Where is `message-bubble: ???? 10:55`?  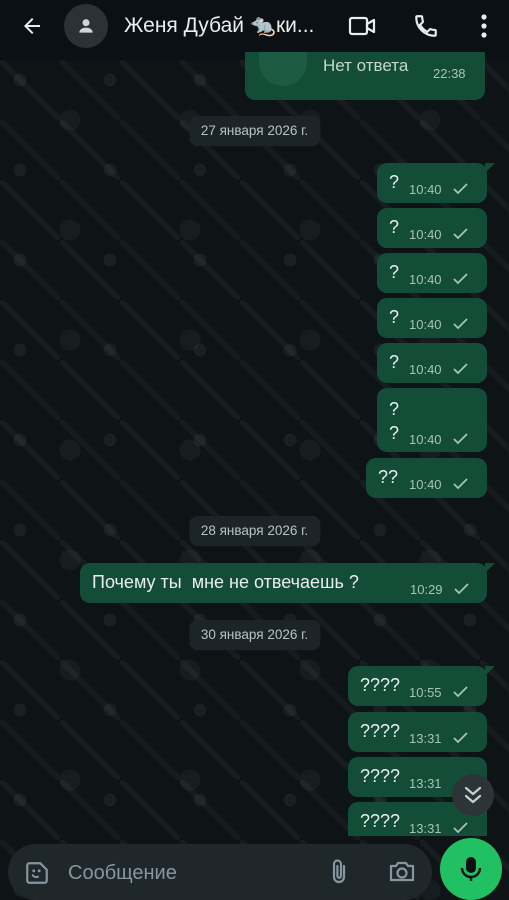
message-bubble: ???? 10:55 is located at coordinates (421, 686).